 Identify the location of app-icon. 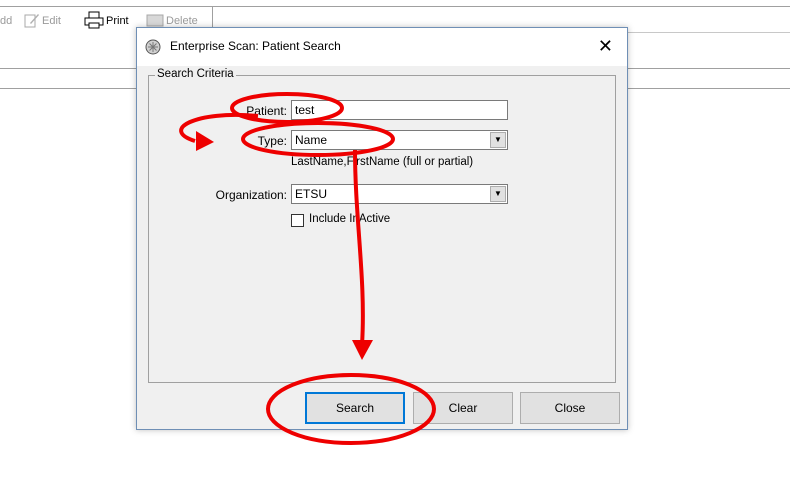
(153, 47).